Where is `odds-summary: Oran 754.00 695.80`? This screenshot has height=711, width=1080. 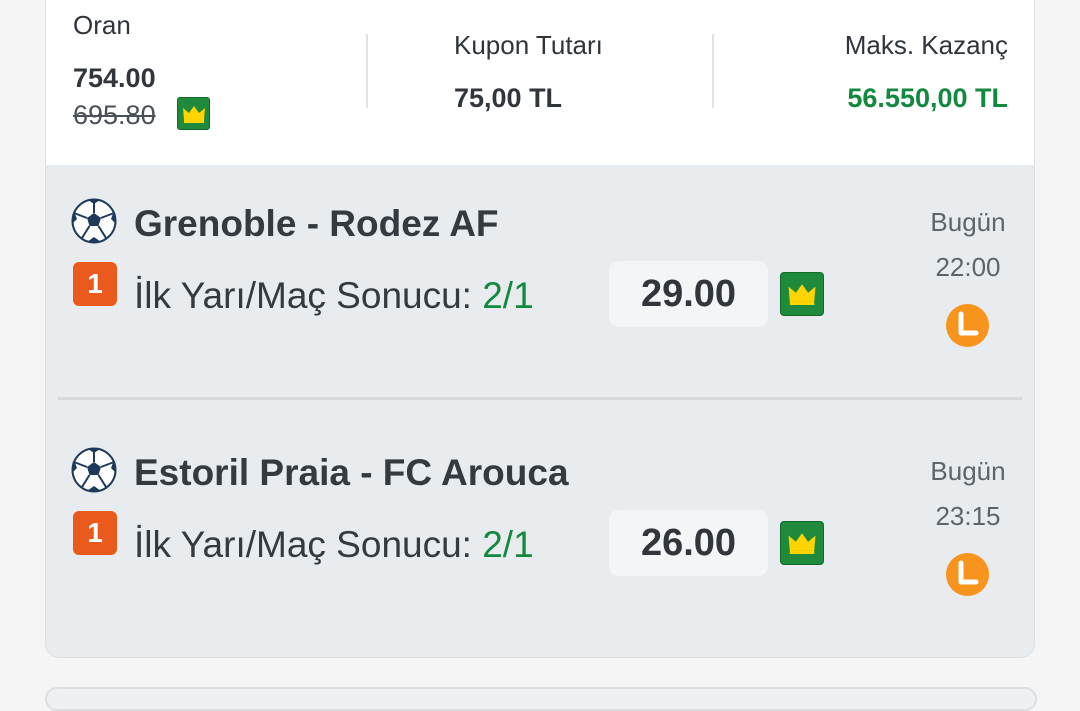 odds-summary: Oran 754.00 695.80 is located at coordinates (114, 70).